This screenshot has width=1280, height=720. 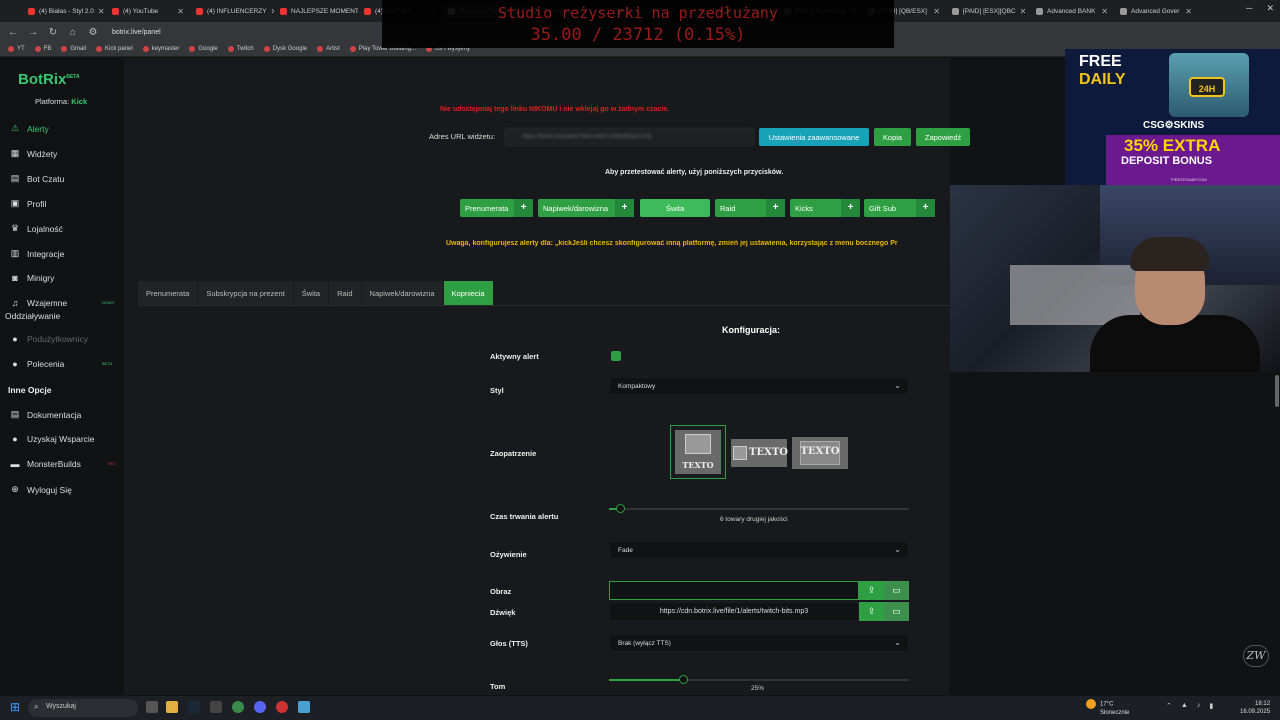 I want to click on duration-slider-knob, so click(x=620, y=508).